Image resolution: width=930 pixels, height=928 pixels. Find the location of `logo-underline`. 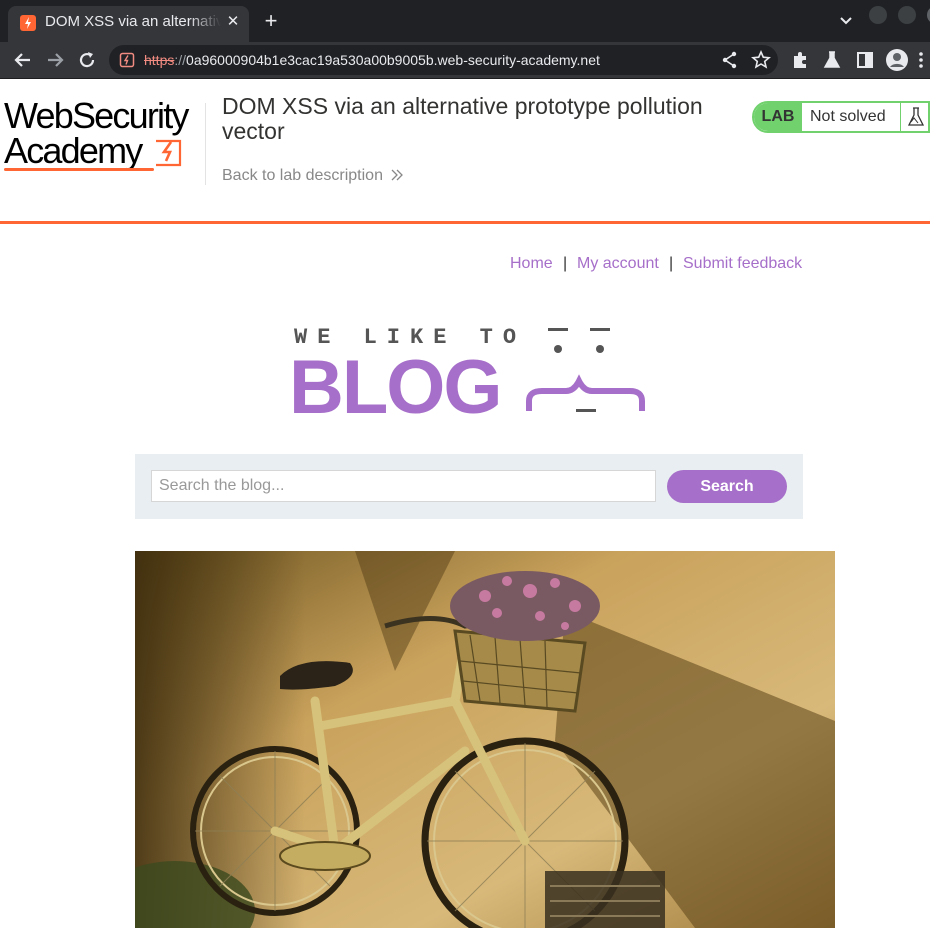

logo-underline is located at coordinates (79, 169).